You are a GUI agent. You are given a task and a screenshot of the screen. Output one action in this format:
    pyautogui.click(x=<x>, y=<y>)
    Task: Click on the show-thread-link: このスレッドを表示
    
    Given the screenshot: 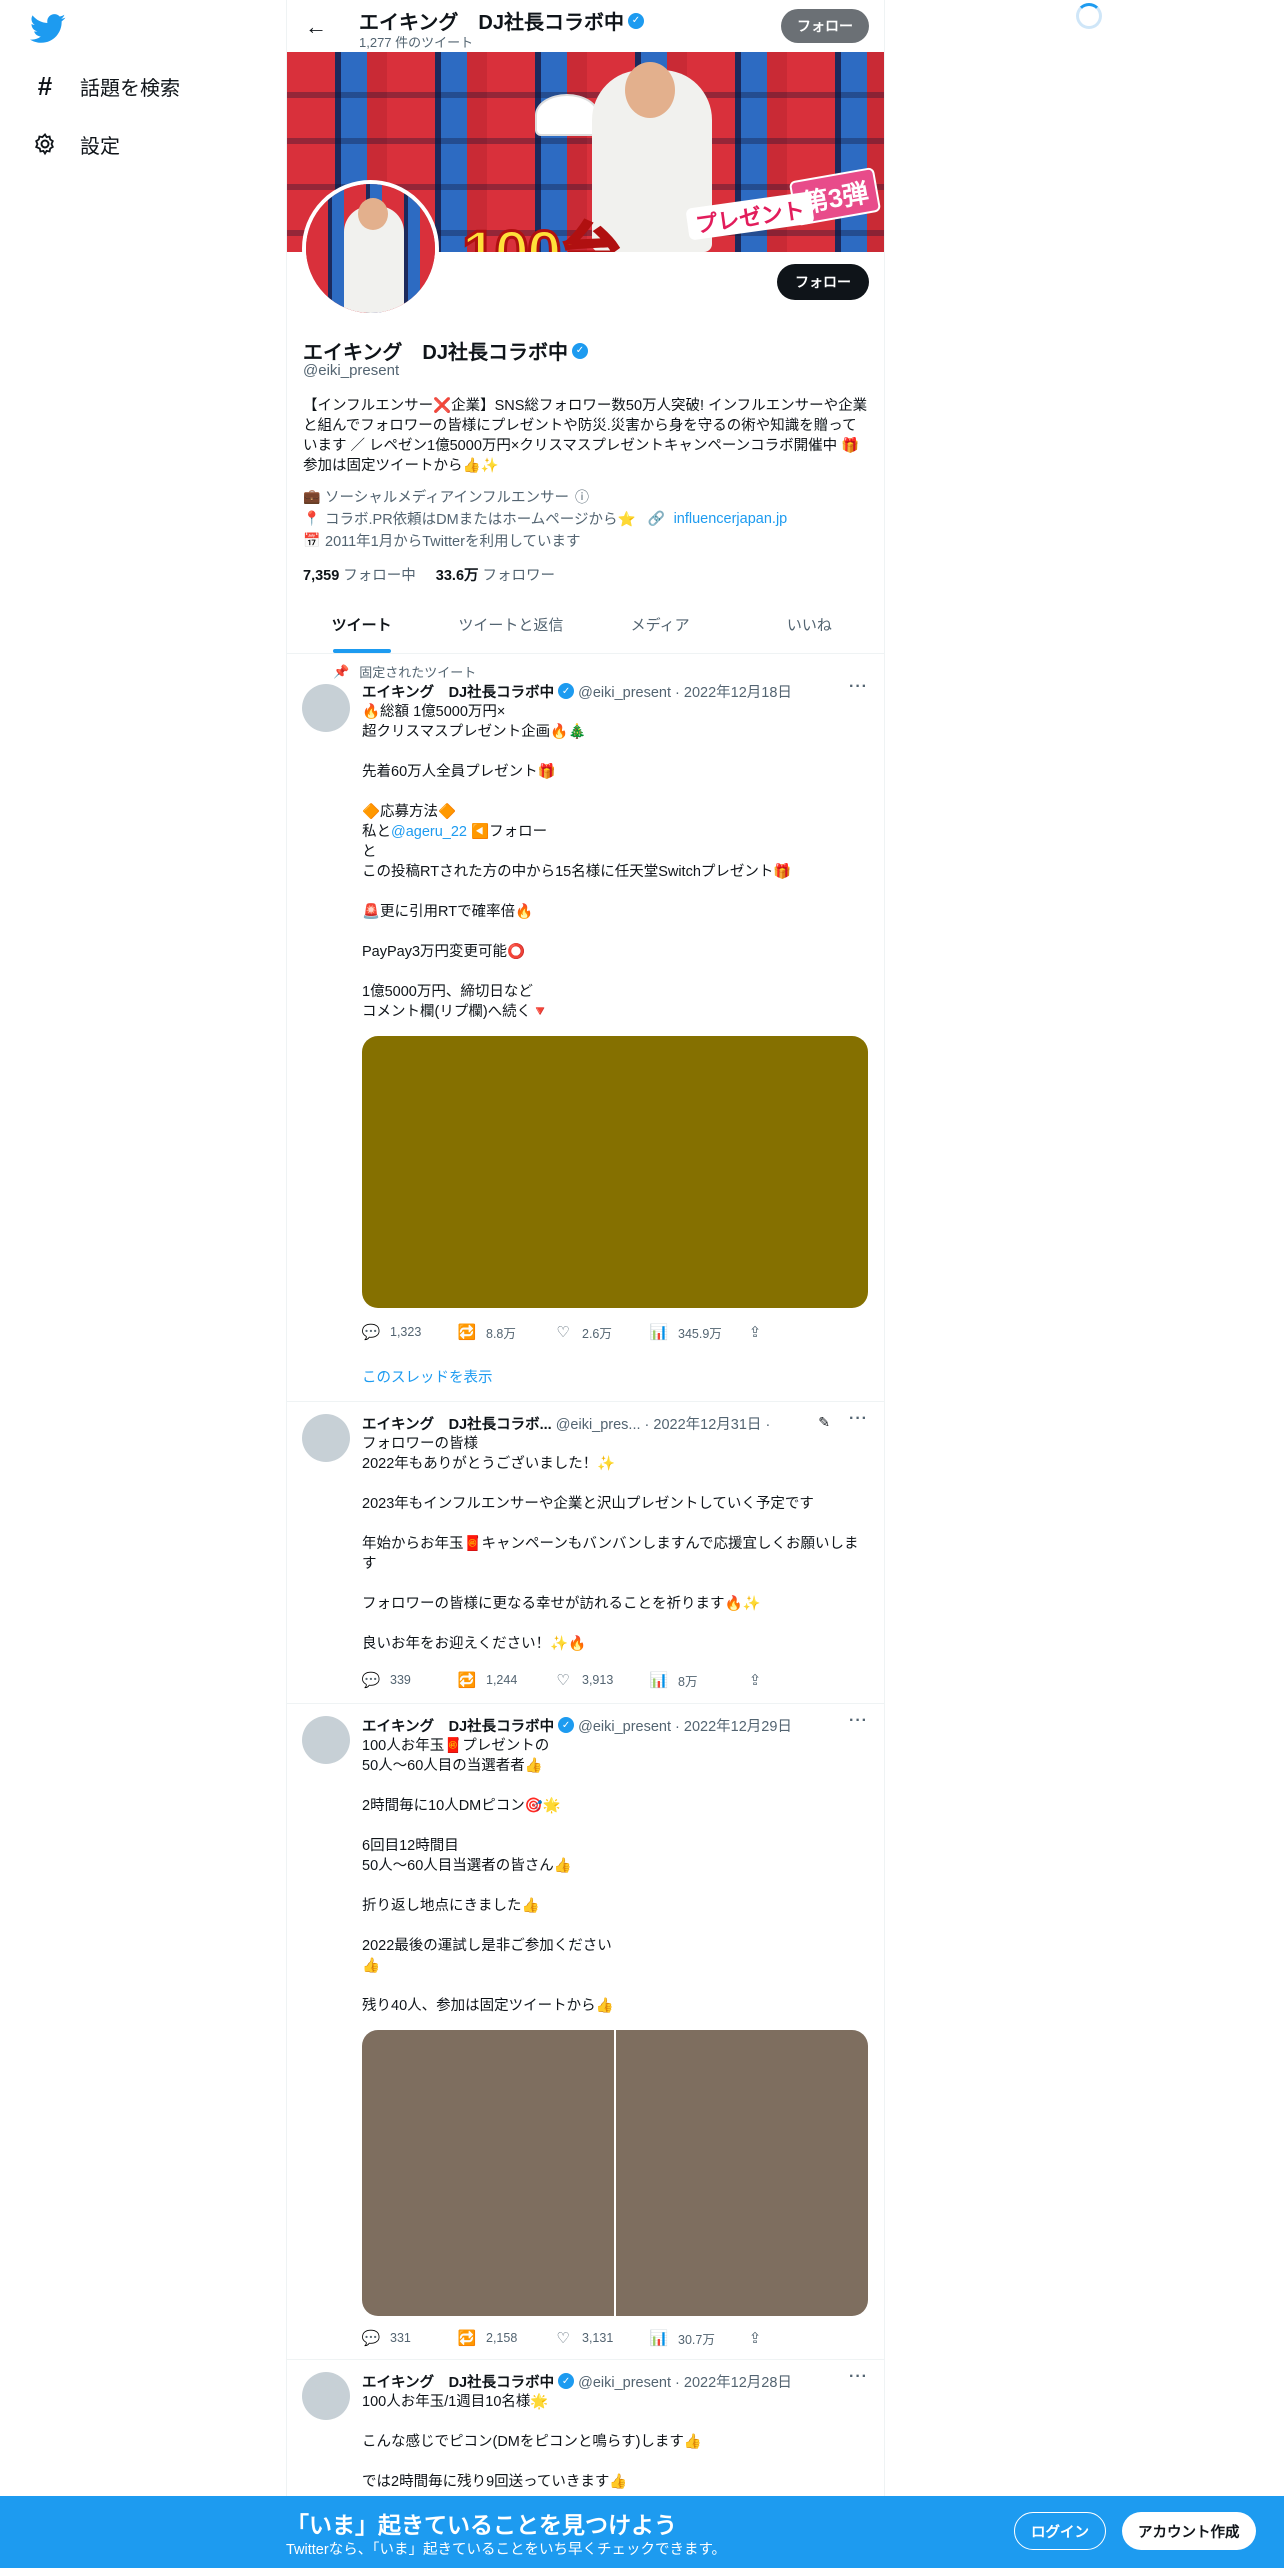 What is the action you would take?
    pyautogui.click(x=427, y=1376)
    